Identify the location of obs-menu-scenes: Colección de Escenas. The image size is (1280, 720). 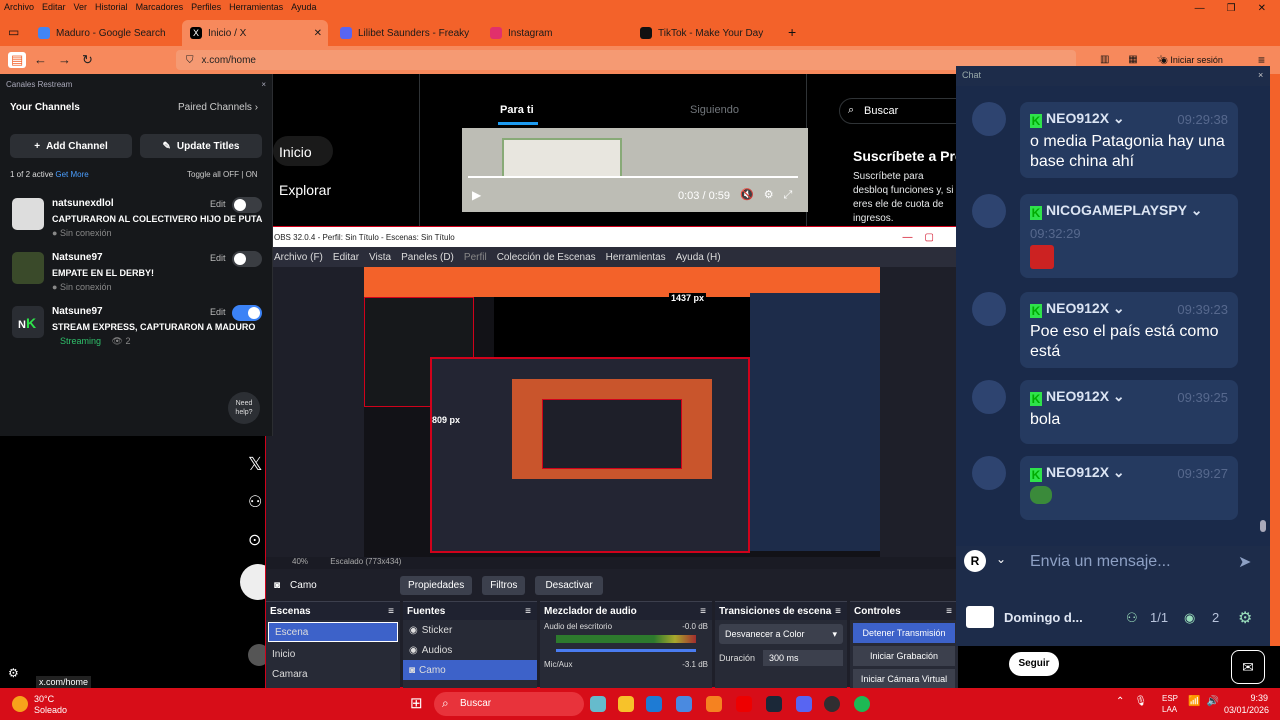
(546, 257).